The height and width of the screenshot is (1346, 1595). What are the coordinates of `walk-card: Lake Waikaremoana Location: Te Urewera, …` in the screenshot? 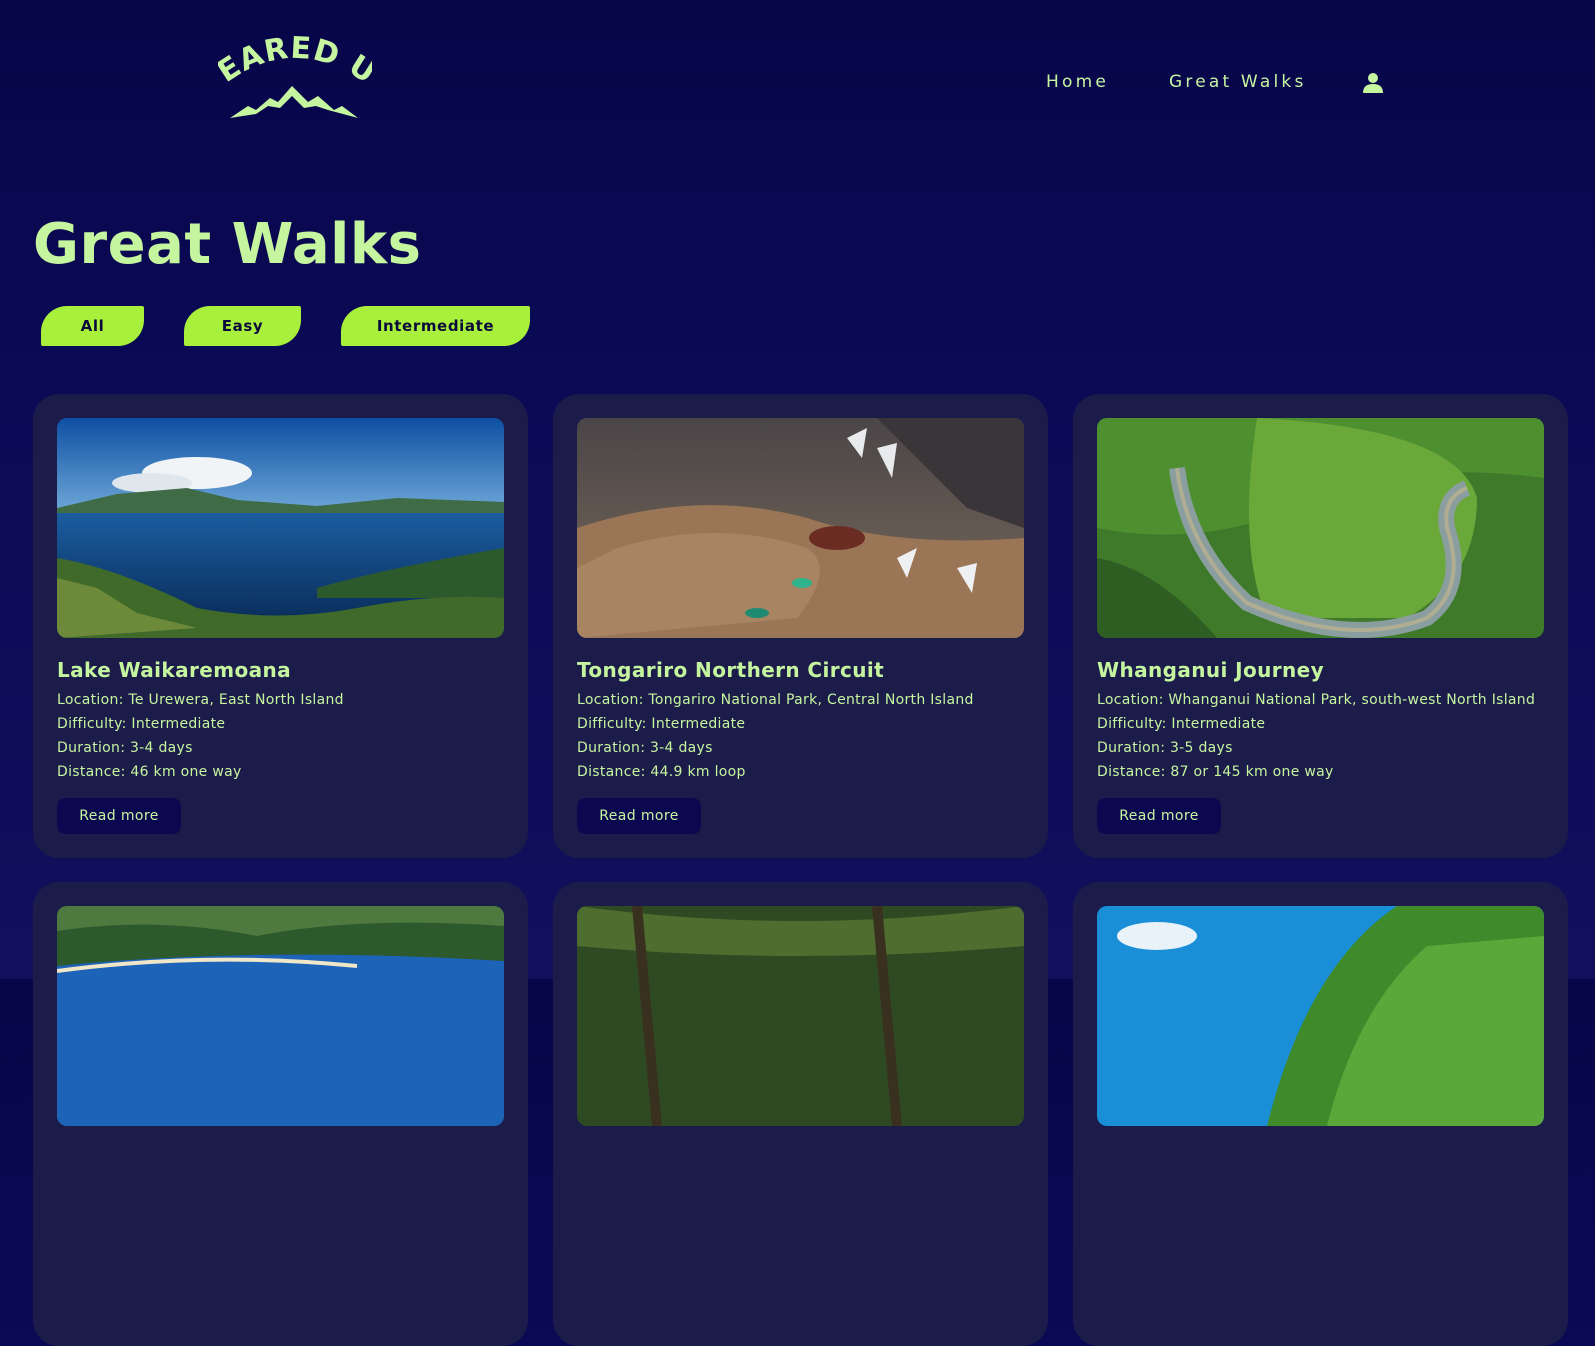 It's located at (280, 626).